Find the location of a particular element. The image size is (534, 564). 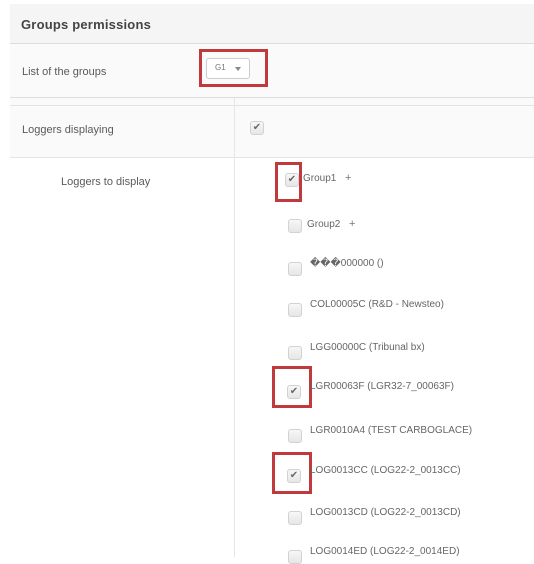

groups-label: List of the groups is located at coordinates (64, 72).